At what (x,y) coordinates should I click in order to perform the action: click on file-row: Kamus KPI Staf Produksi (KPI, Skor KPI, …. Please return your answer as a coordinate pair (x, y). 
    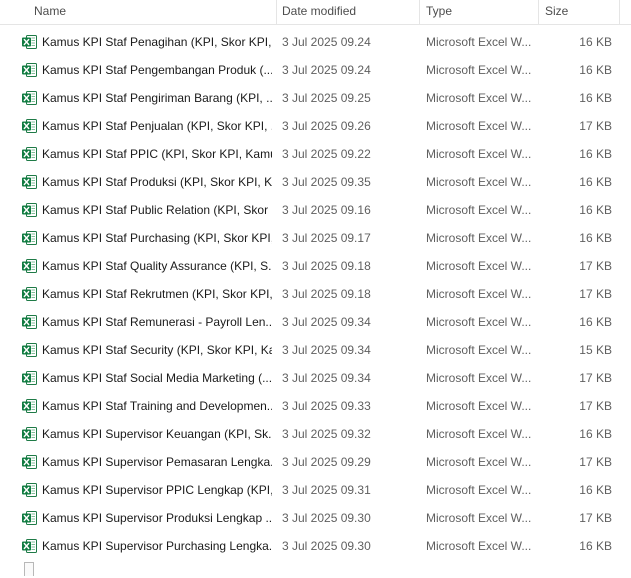
    Looking at the image, I should click on (315, 182).